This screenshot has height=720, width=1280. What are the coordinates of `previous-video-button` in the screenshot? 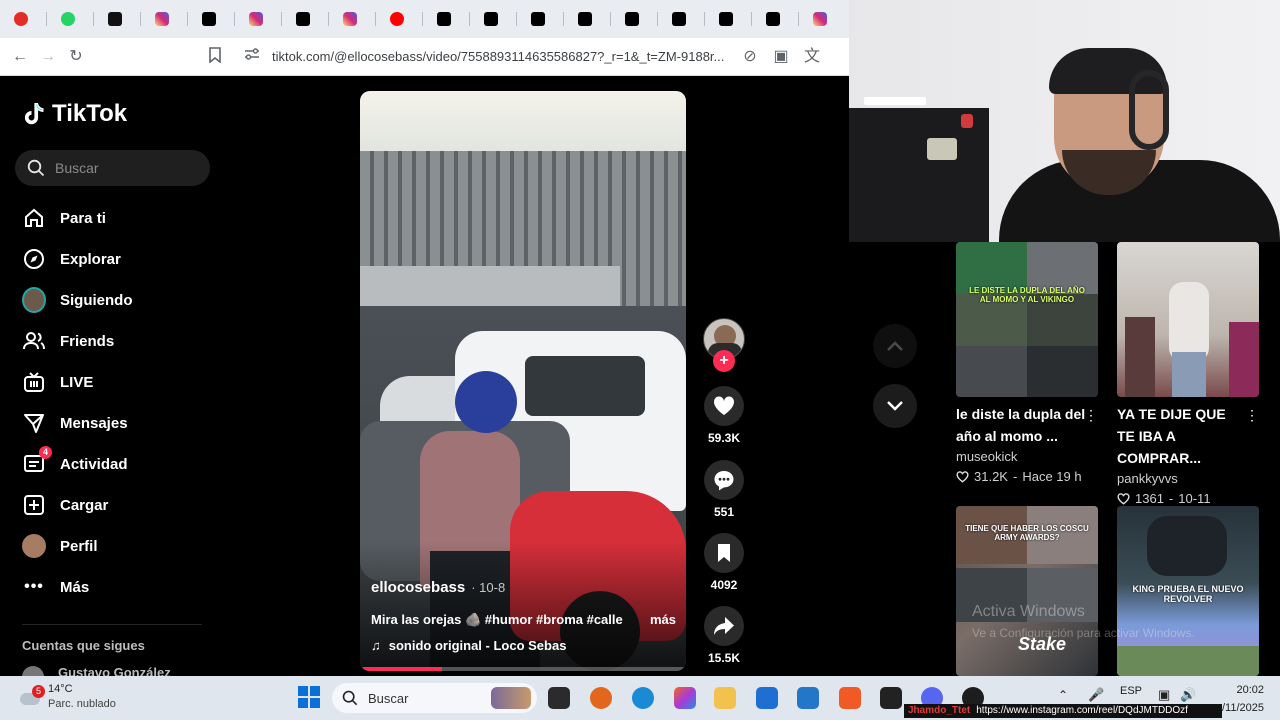 It's located at (895, 346).